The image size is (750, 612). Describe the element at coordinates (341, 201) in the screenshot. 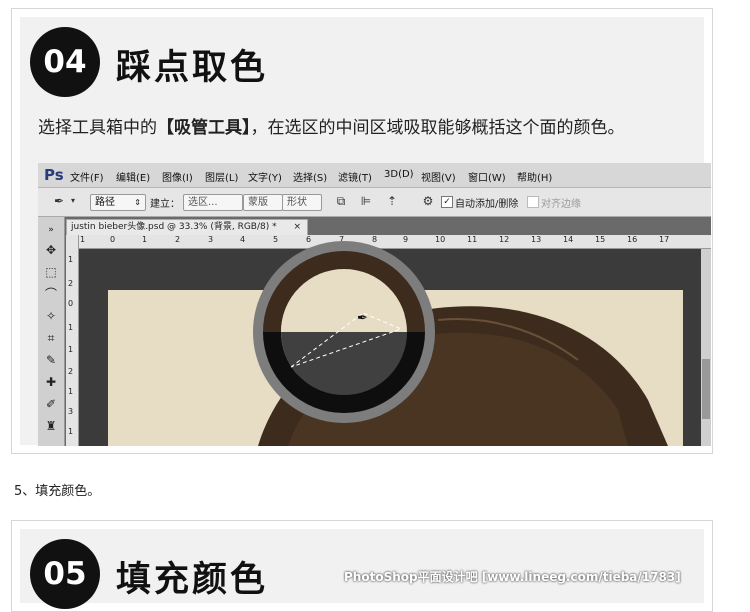

I see `path-operations-icon: ⧉` at that location.